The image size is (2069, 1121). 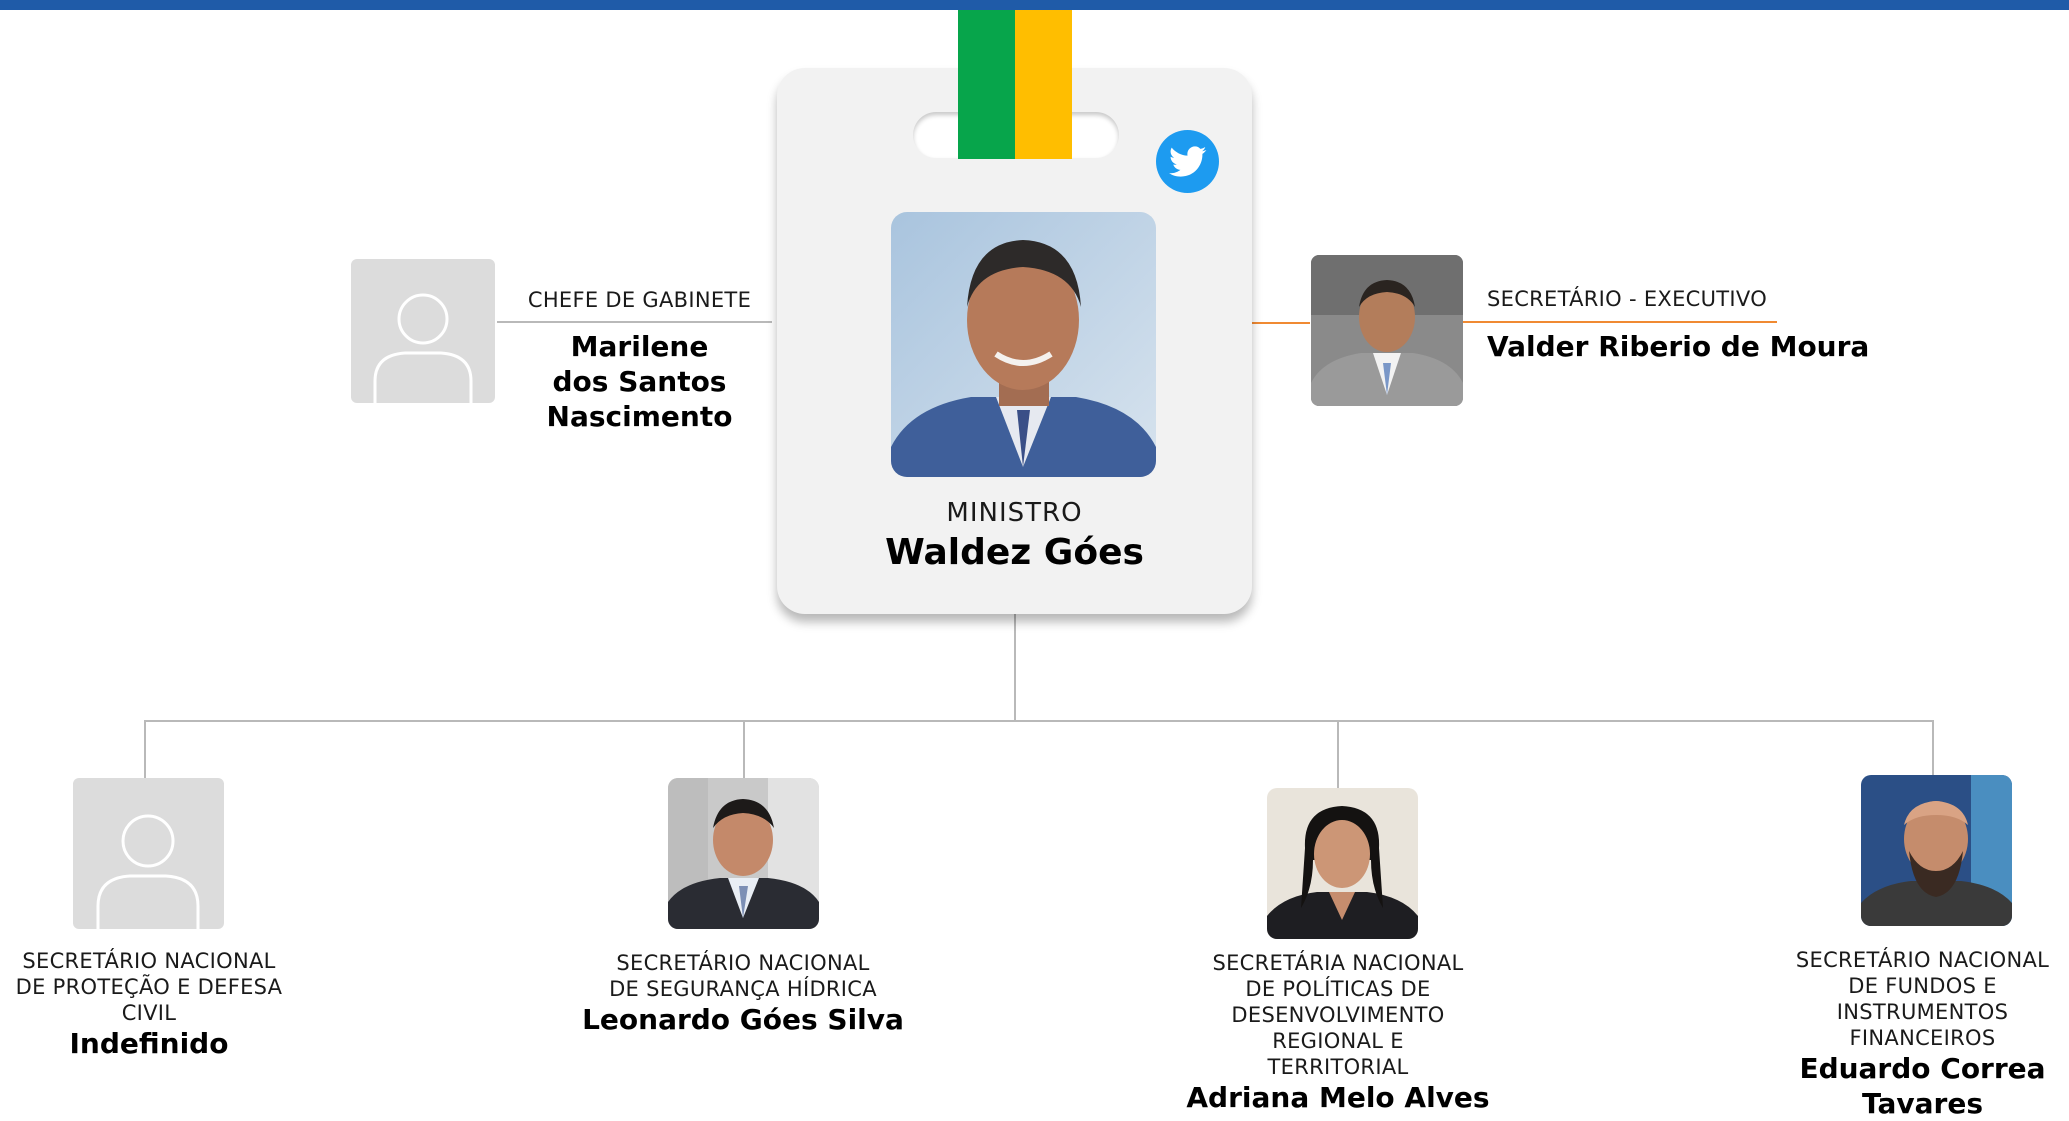 What do you see at coordinates (1034, 5) in the screenshot?
I see `top-accent-bar` at bounding box center [1034, 5].